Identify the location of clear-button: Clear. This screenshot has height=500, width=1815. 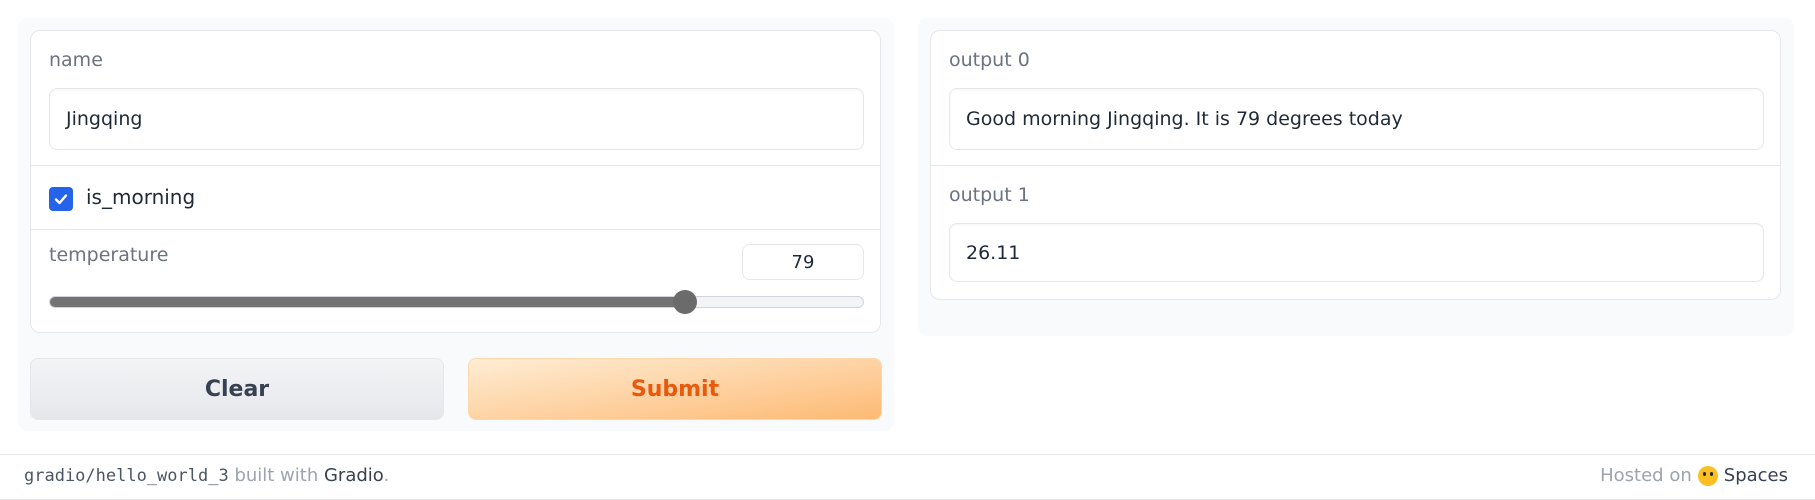
(237, 389).